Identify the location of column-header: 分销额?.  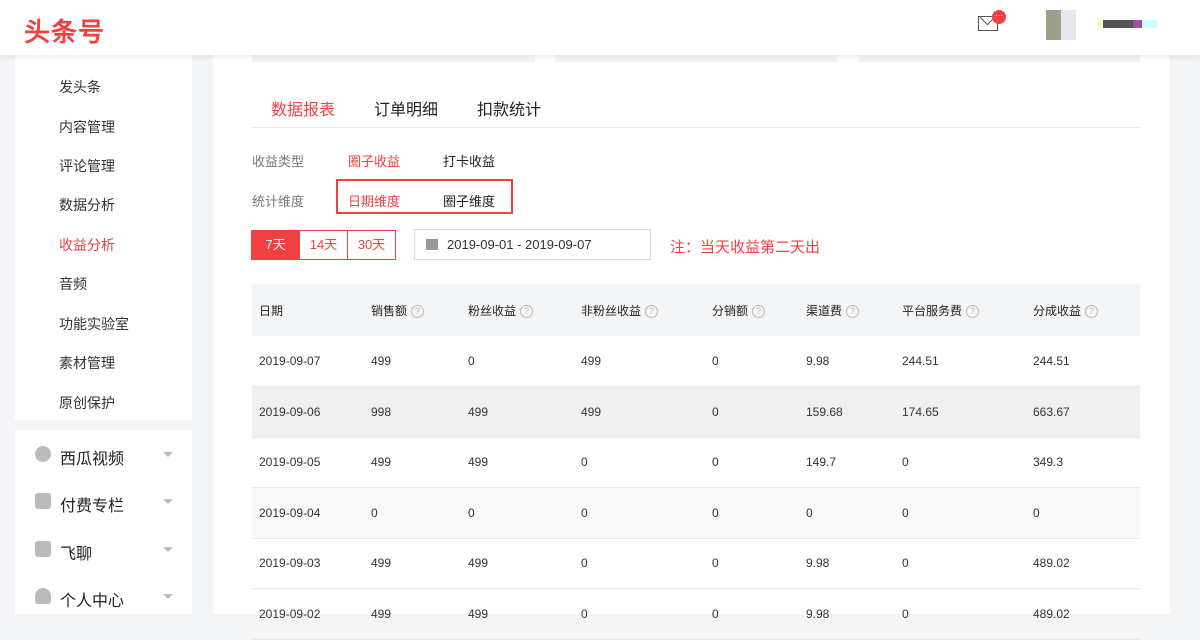
(752, 310).